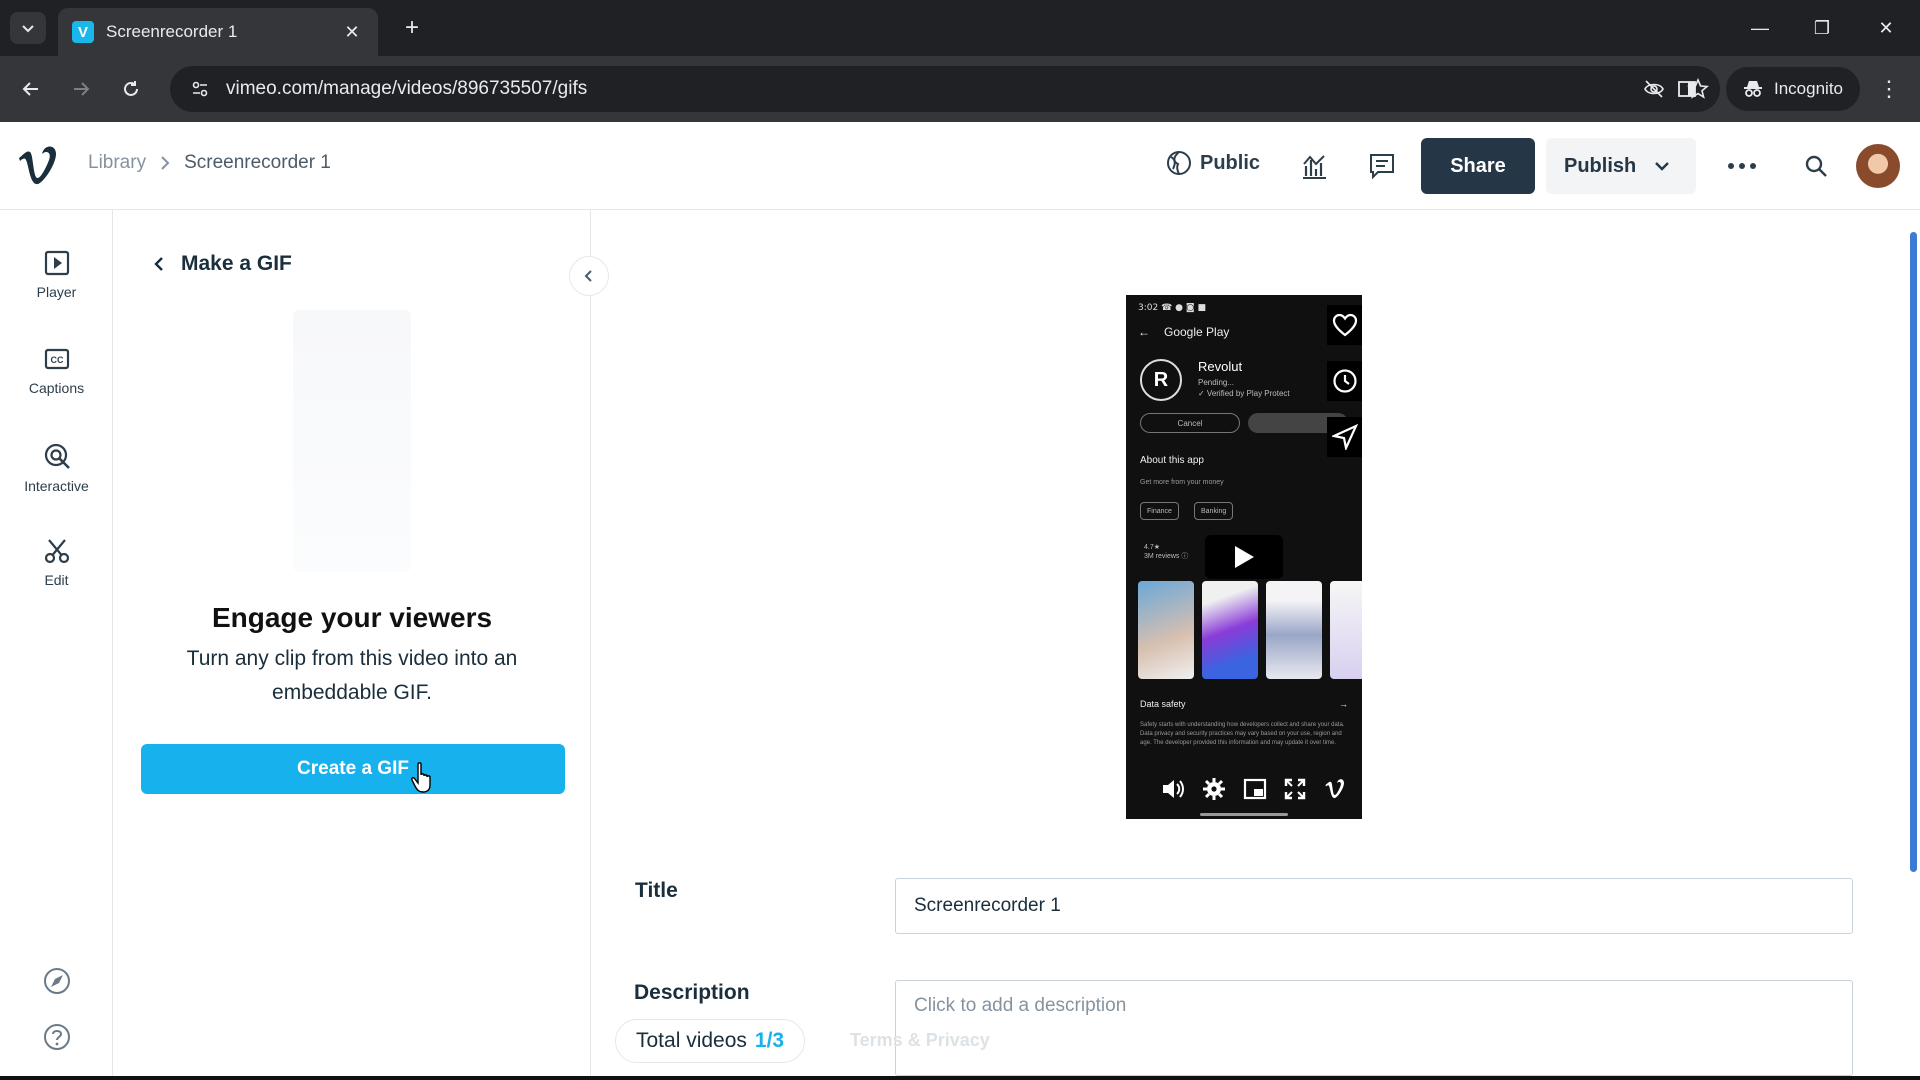 The height and width of the screenshot is (1080, 1920). What do you see at coordinates (57, 981) in the screenshot?
I see `compass-icon` at bounding box center [57, 981].